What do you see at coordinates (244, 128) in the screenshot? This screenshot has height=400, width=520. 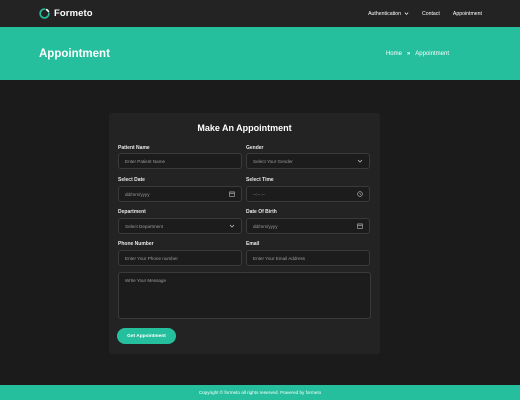 I see `form-title: Make An Appointment` at bounding box center [244, 128].